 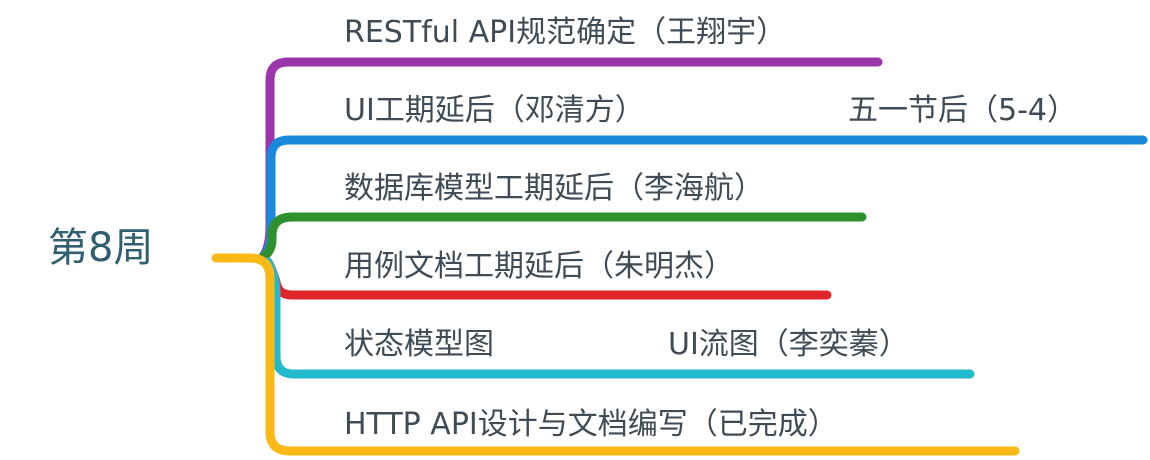 I want to click on topic-use-case-doc-delay: 用例文档工期延后（朱明杰）, so click(x=539, y=266).